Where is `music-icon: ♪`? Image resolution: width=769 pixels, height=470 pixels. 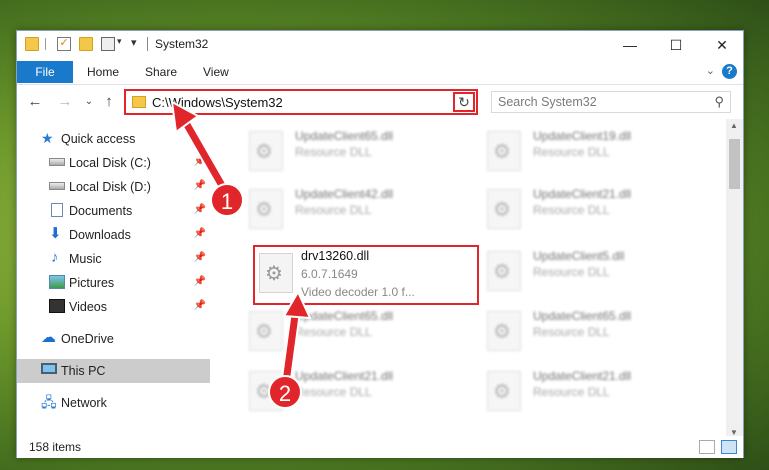 music-icon: ♪ is located at coordinates (55, 257).